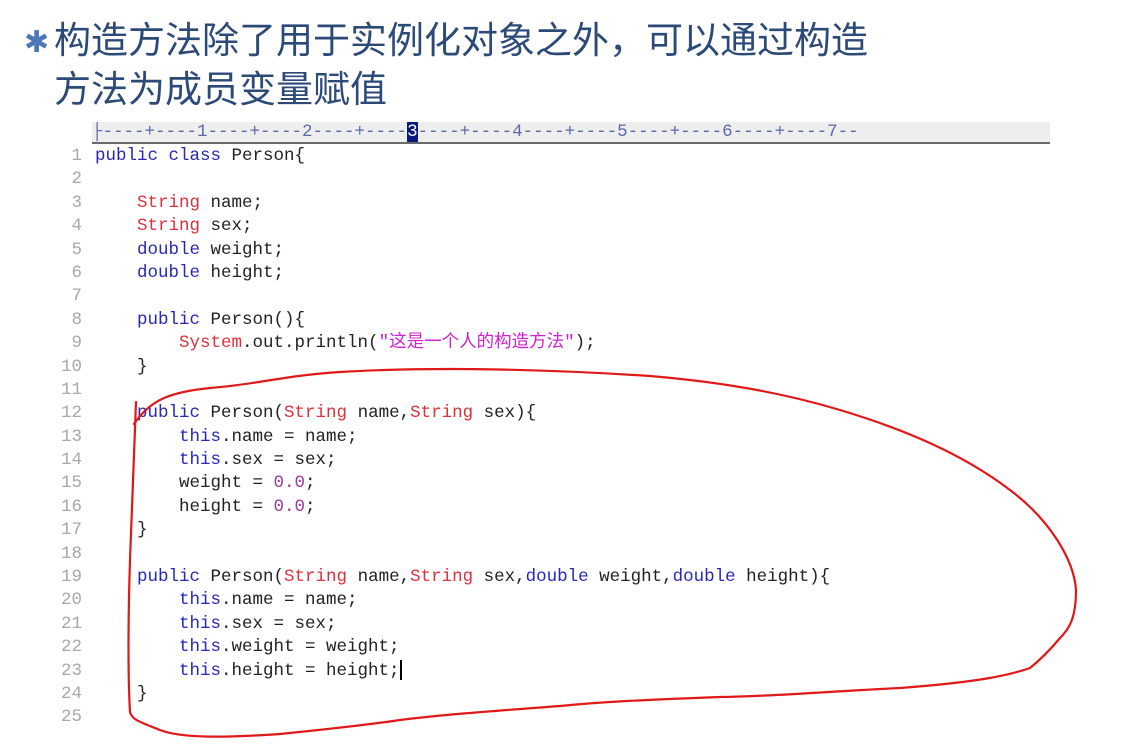 Image resolution: width=1132 pixels, height=744 pixels. I want to click on code-text: .out.println(, so click(310, 343).